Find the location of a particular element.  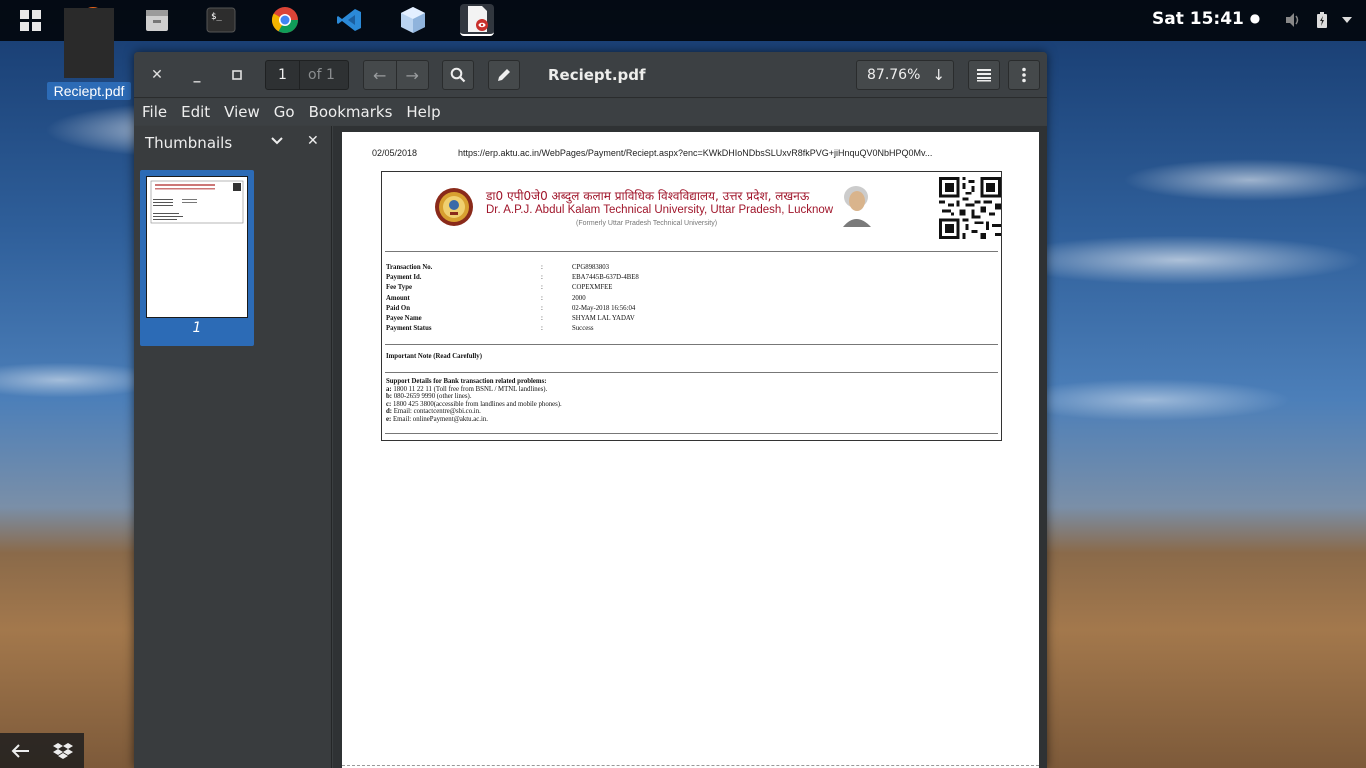

minimize-icon: _ is located at coordinates (197, 75).